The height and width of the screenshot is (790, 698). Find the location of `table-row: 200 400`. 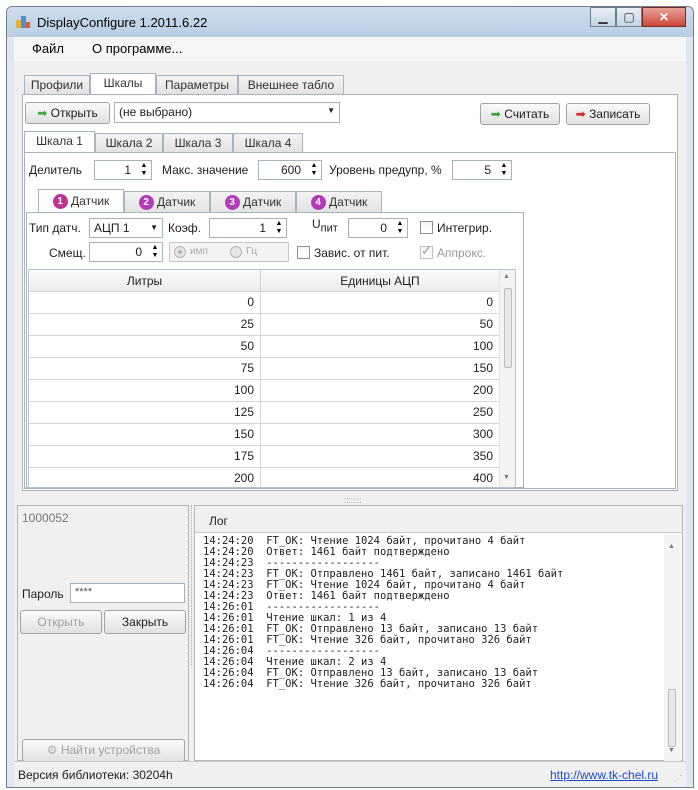

table-row: 200 400 is located at coordinates (264, 477).